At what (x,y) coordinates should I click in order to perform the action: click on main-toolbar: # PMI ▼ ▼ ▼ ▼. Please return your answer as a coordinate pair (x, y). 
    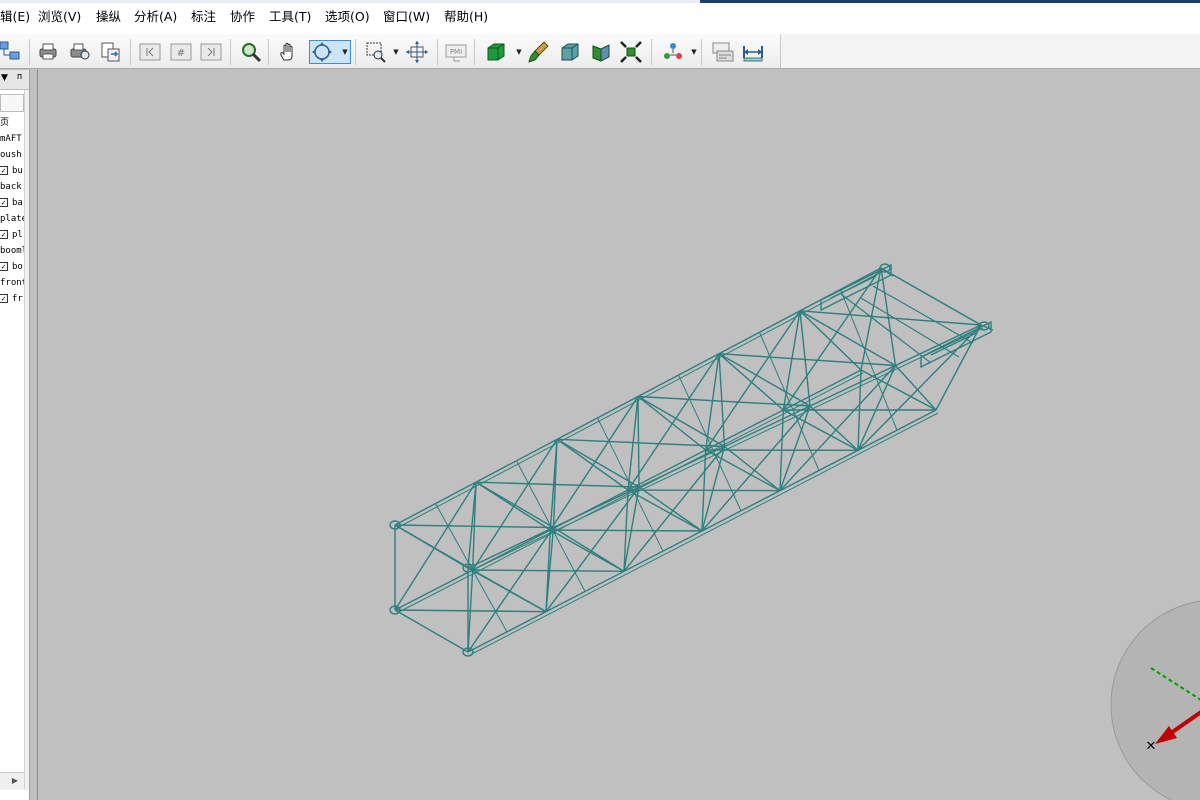
    Looking at the image, I should click on (390, 51).